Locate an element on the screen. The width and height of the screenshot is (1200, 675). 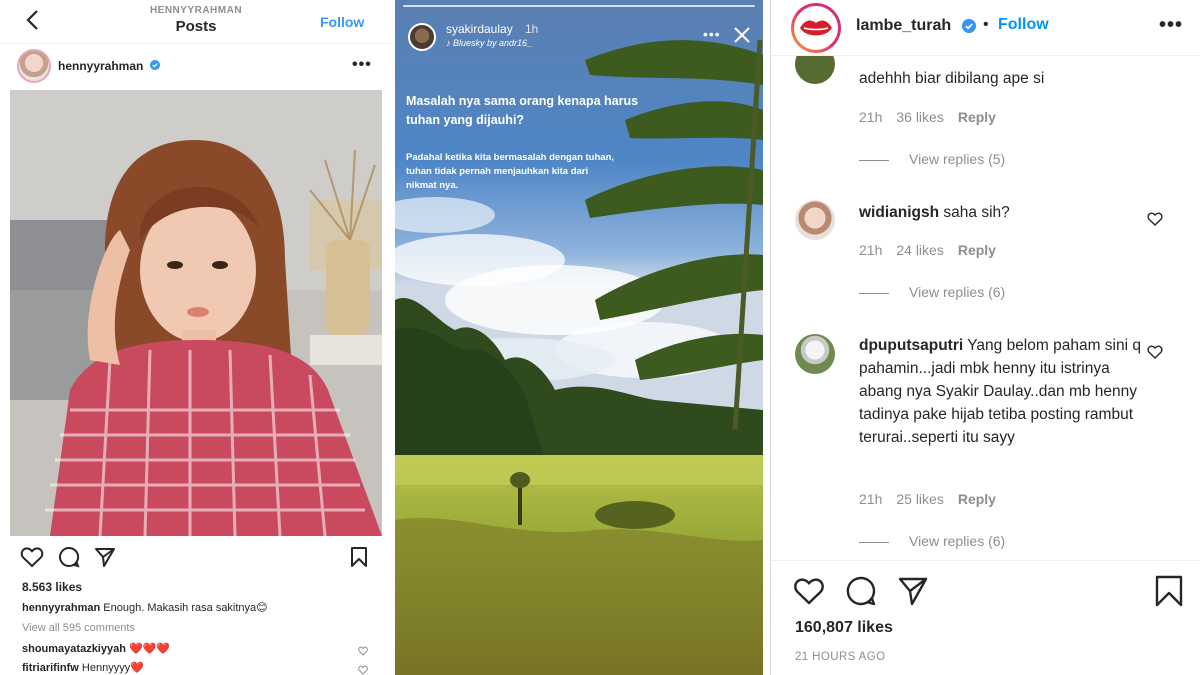
view-replies-label: View replies (5) is located at coordinates (957, 159).